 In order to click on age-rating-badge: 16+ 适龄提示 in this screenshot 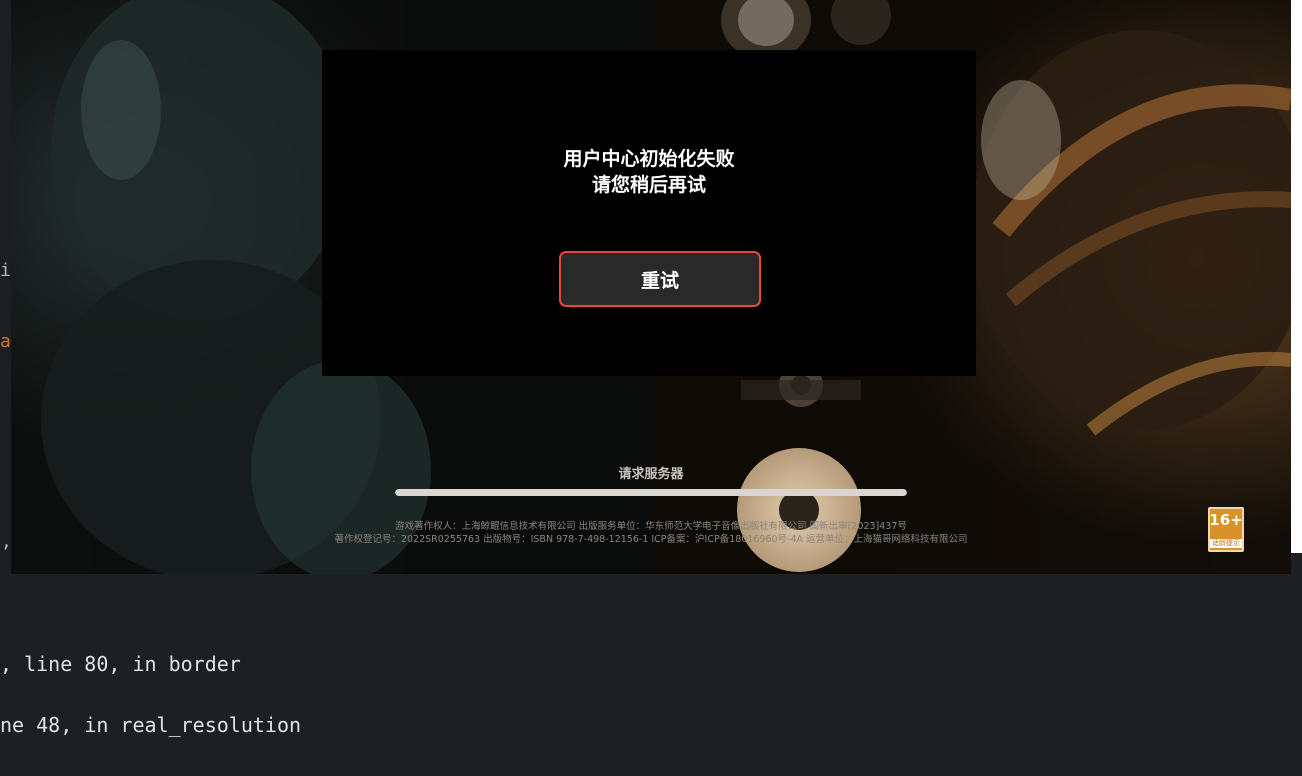, I will do `click(1226, 529)`.